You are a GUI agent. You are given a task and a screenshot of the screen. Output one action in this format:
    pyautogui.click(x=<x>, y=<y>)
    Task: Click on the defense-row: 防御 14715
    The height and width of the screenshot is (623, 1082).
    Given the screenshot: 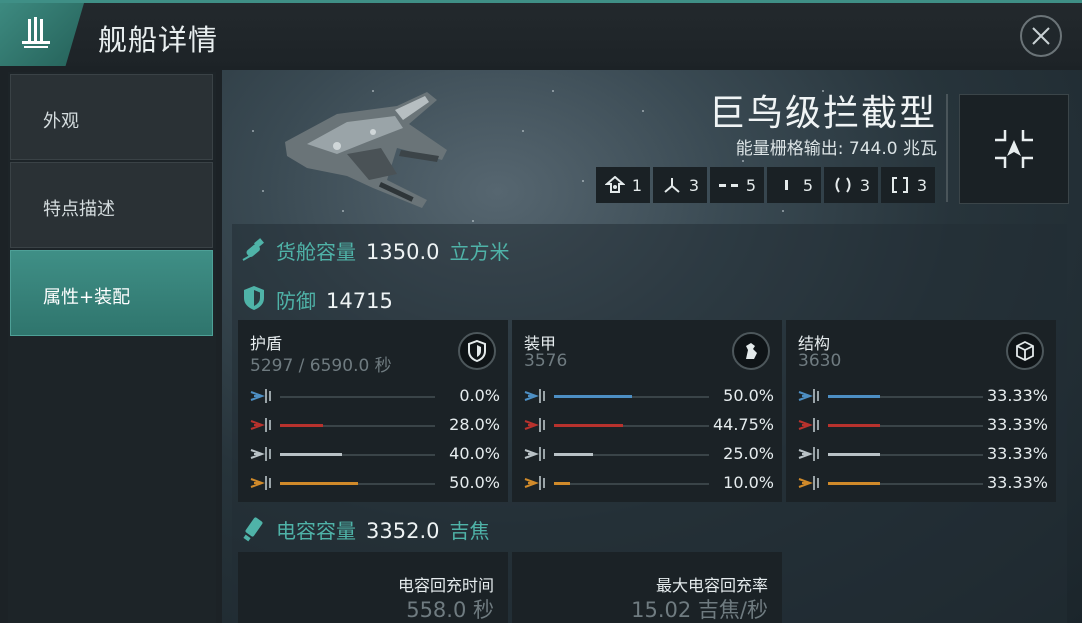 What is the action you would take?
    pyautogui.click(x=334, y=299)
    